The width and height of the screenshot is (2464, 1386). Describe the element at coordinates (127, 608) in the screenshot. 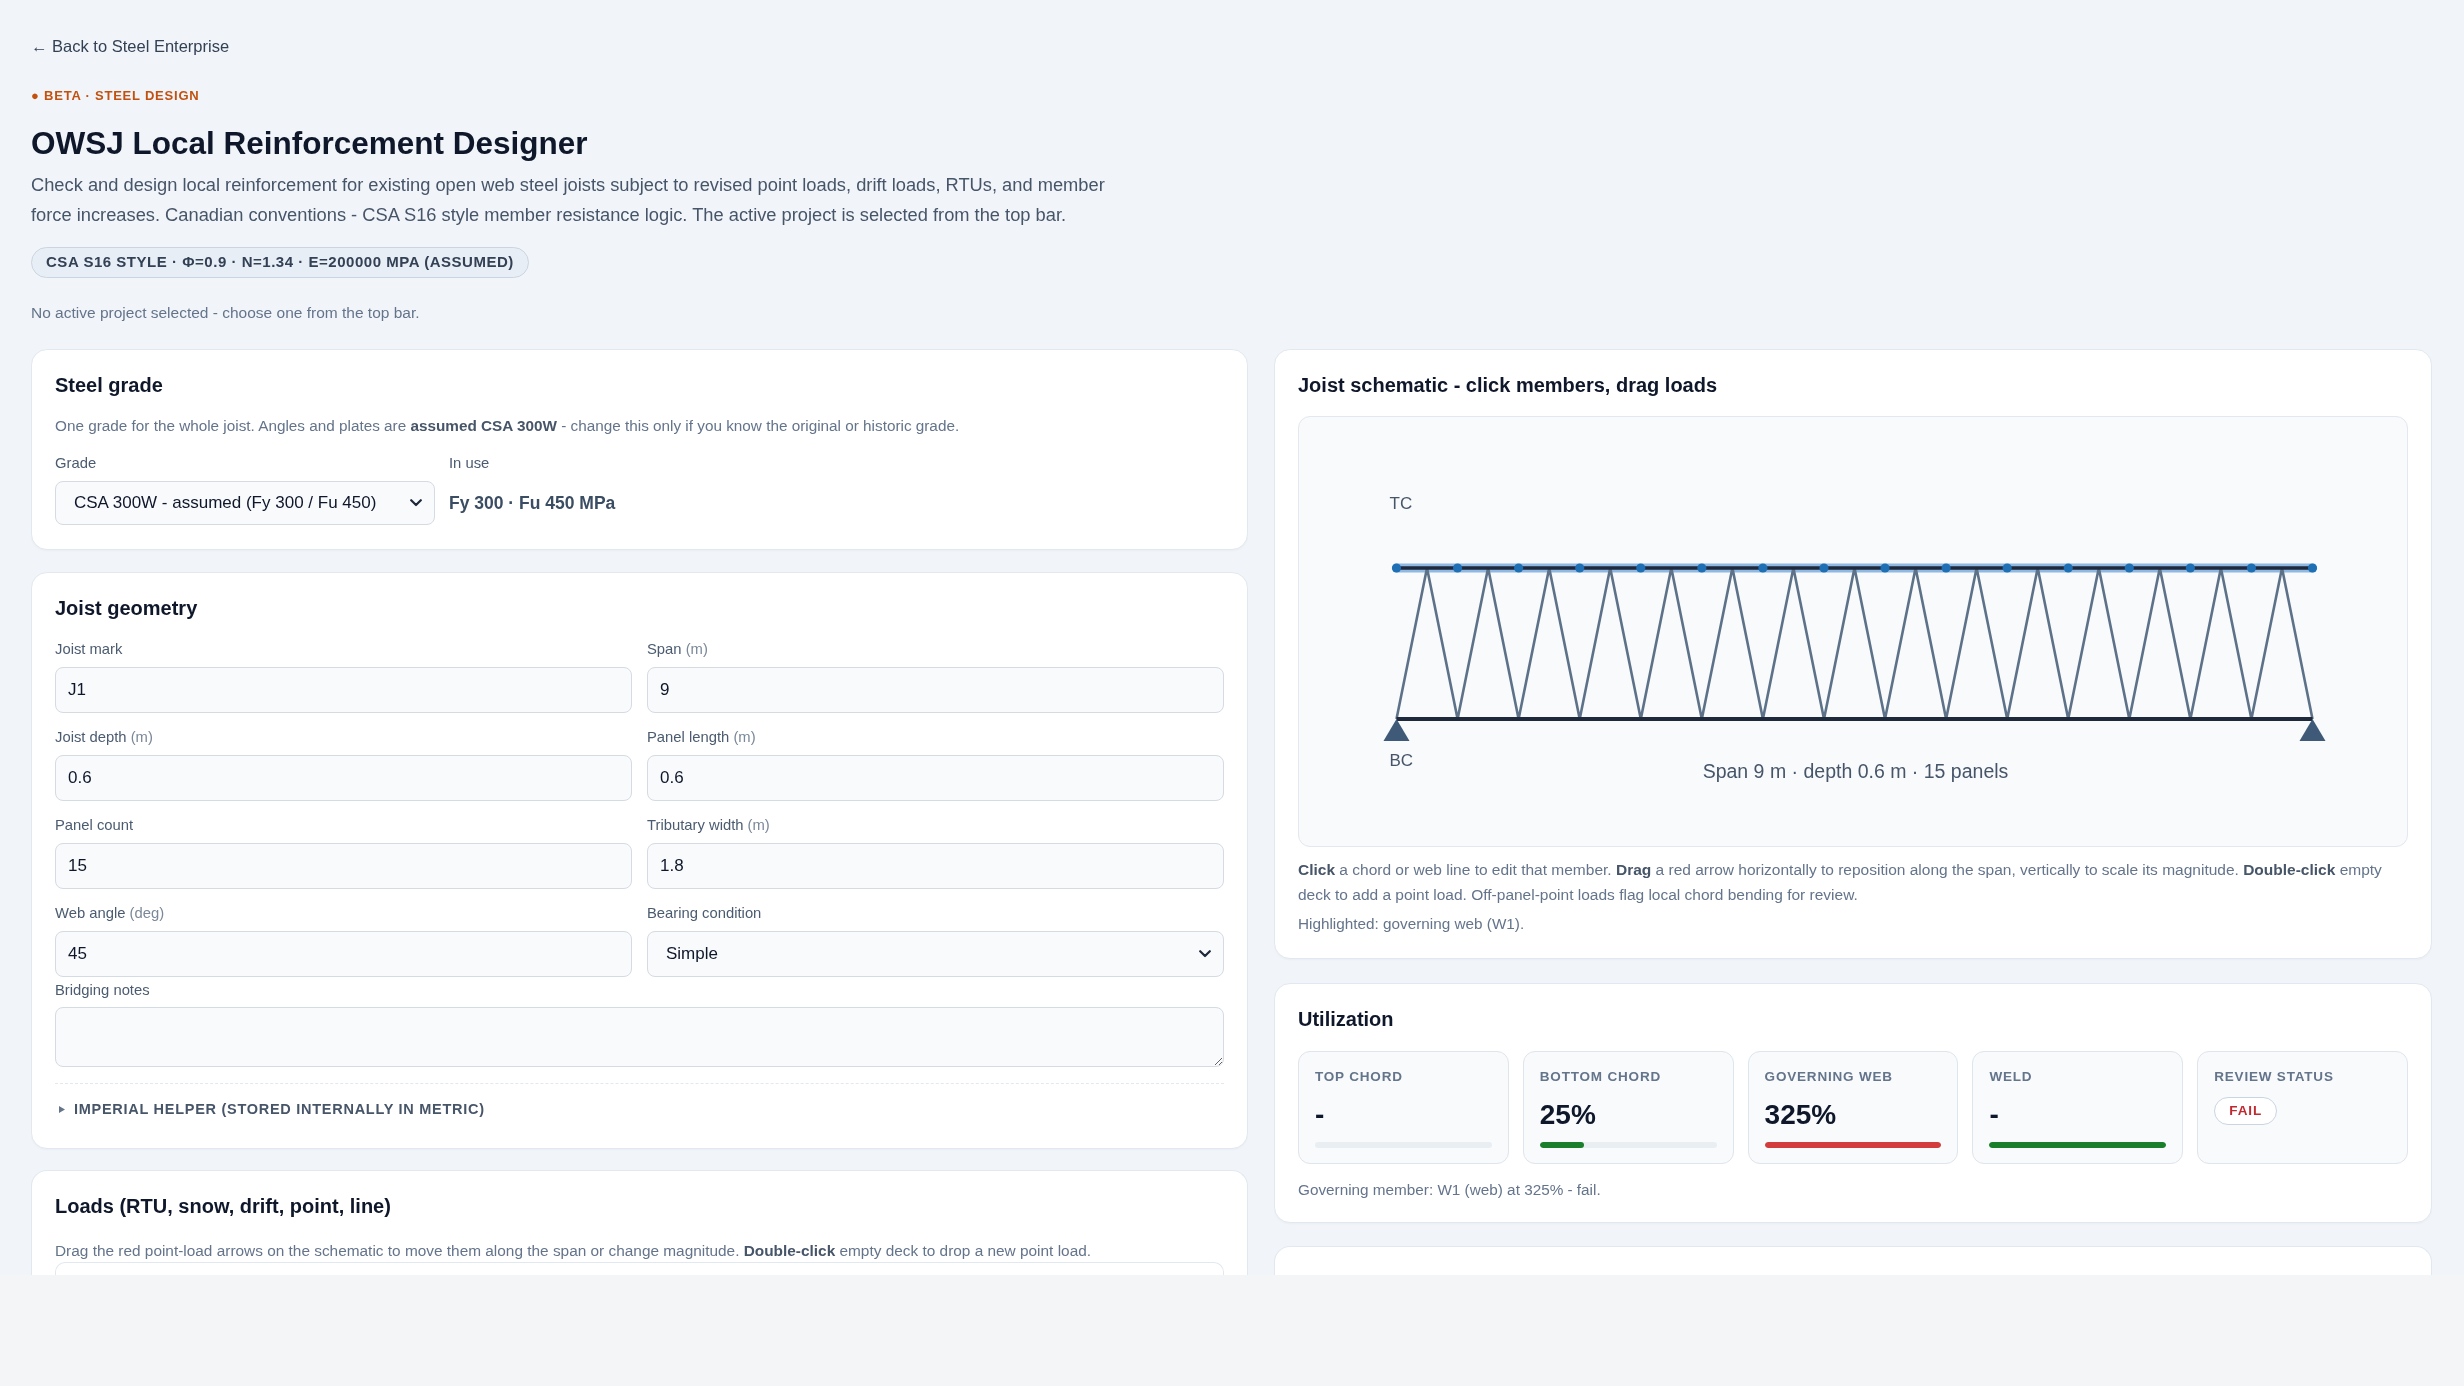

I see `card-title: Joist geometry` at that location.